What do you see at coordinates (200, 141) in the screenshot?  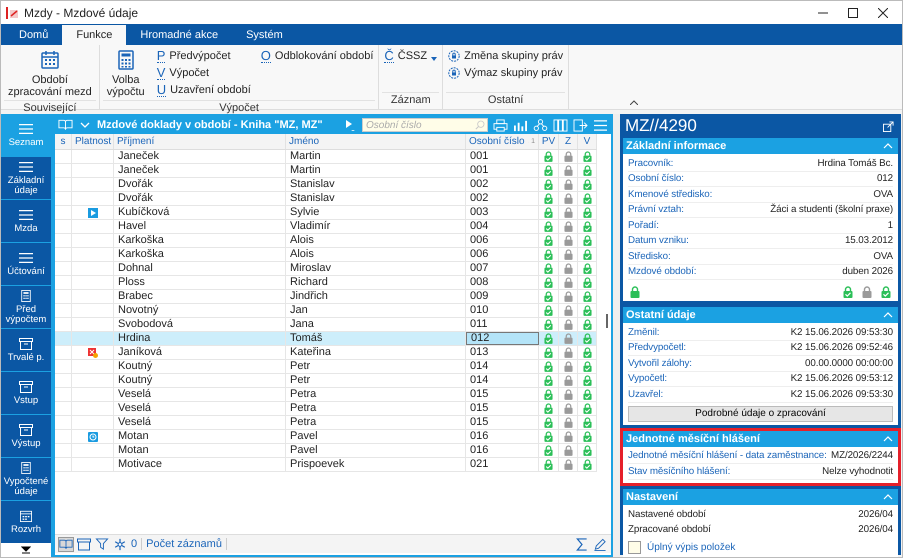 I see `column-header: Příjmení` at bounding box center [200, 141].